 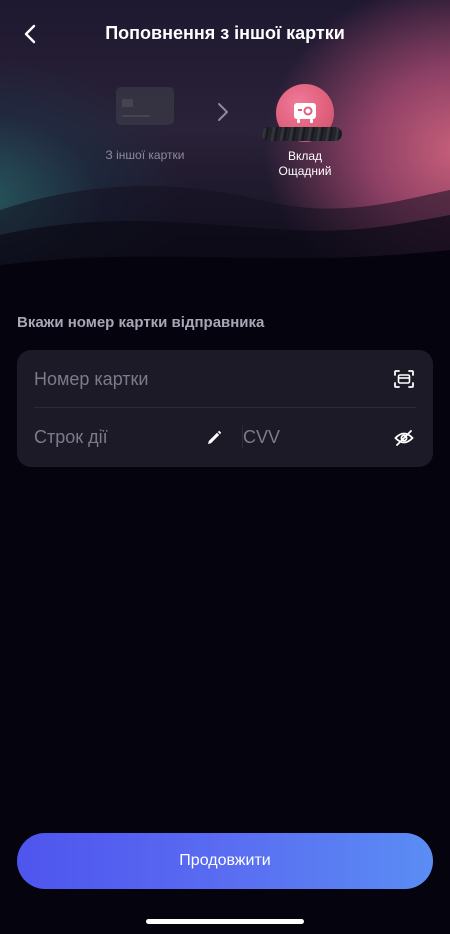 I want to click on cvv-placeholder: CVV, so click(x=262, y=437).